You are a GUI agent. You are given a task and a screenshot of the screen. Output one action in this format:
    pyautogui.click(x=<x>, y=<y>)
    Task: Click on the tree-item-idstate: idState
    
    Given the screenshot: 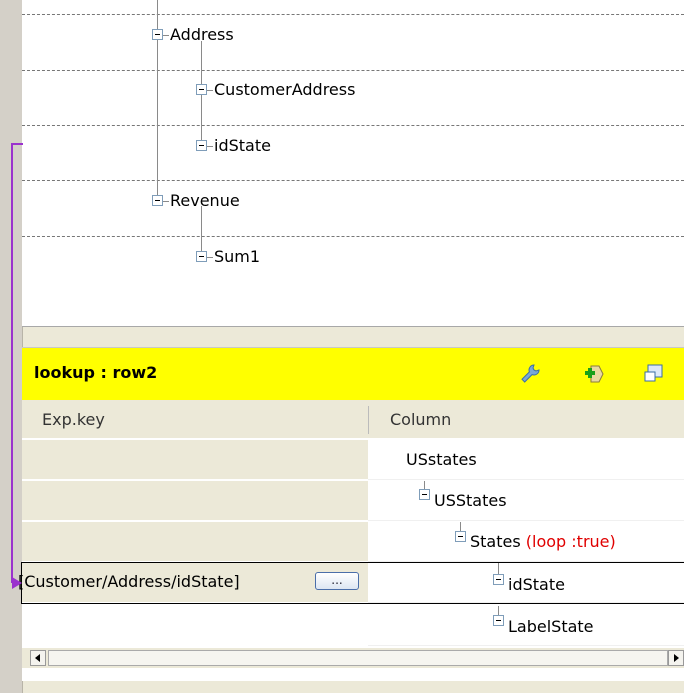 What is the action you would take?
    pyautogui.click(x=242, y=146)
    